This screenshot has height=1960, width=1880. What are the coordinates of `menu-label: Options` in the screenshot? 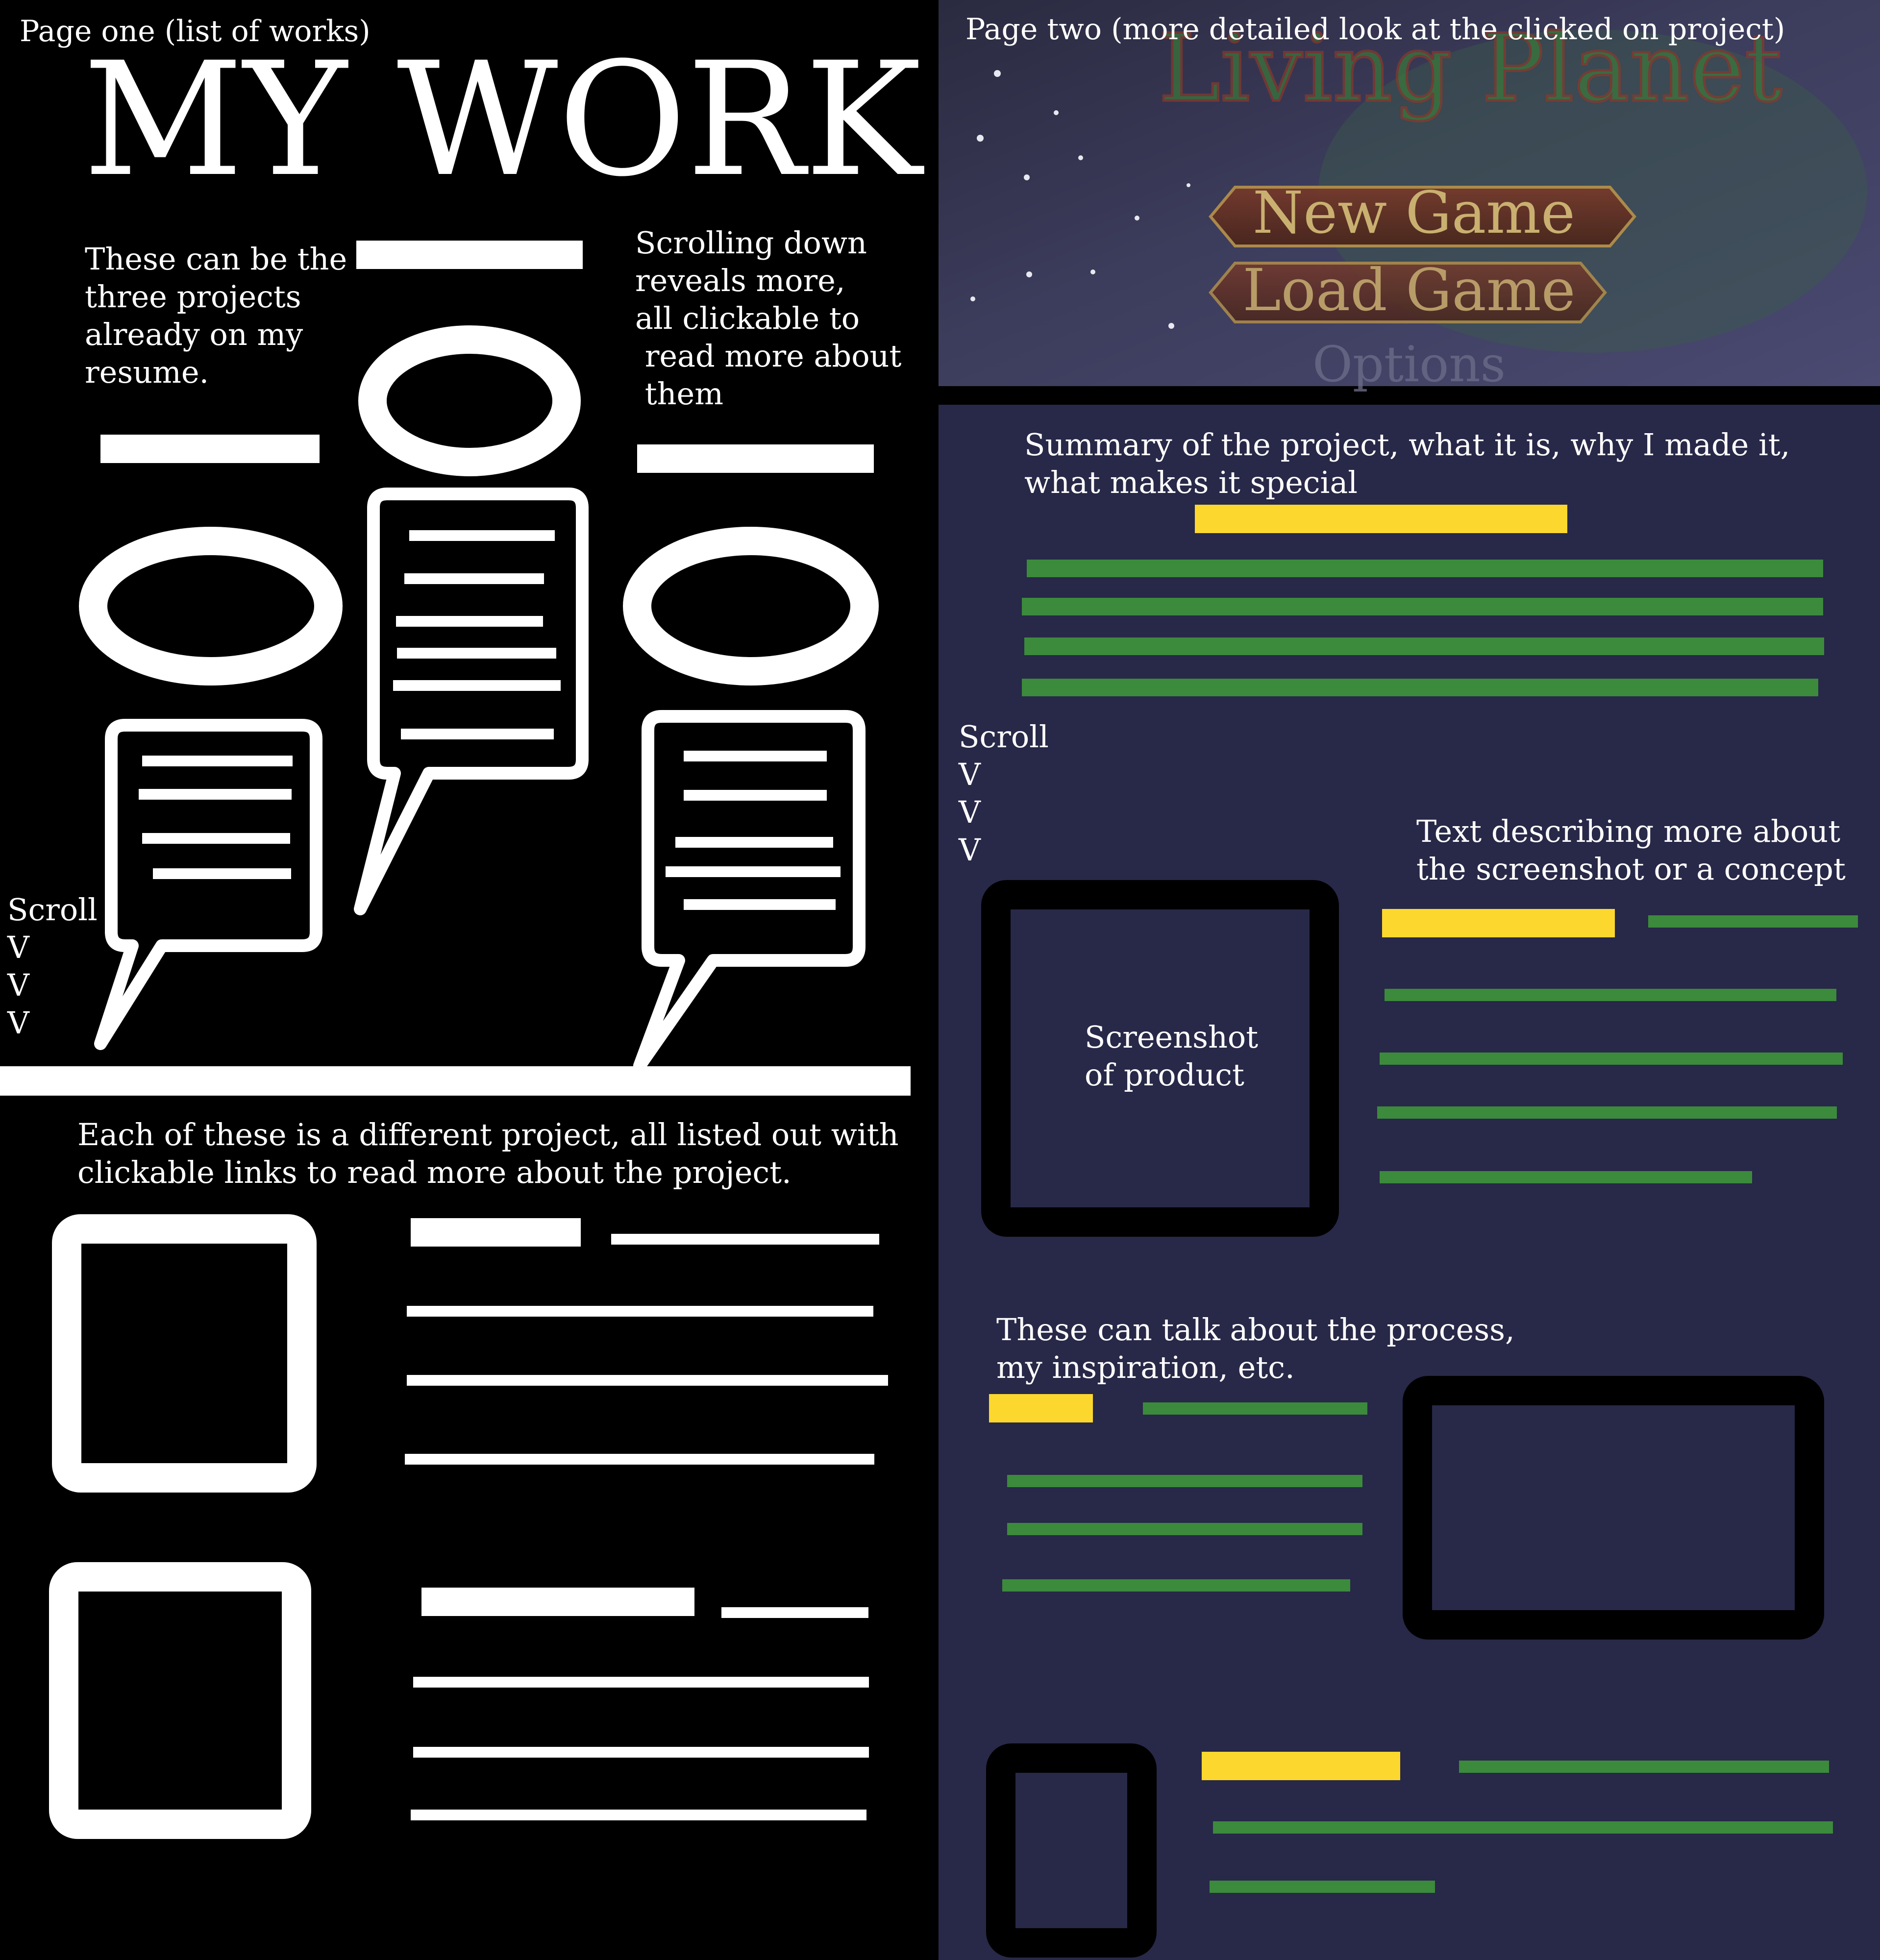 It's located at (1409, 364).